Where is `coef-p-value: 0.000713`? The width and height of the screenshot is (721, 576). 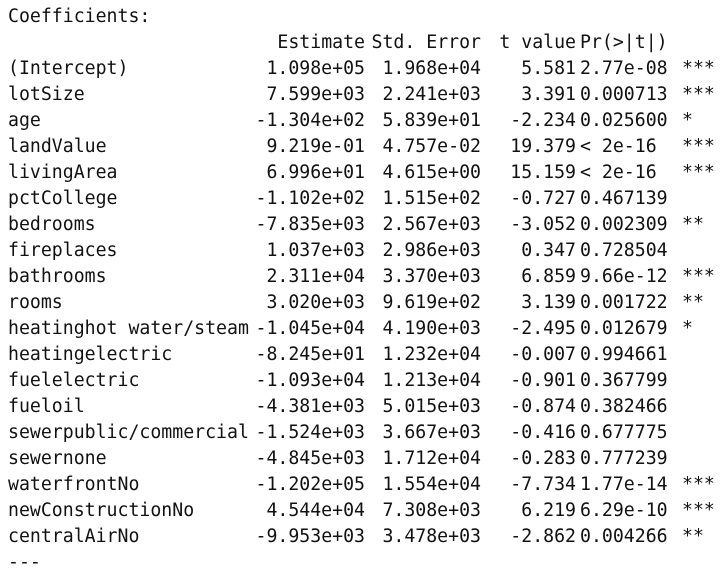
coef-p-value: 0.000713 is located at coordinates (624, 94).